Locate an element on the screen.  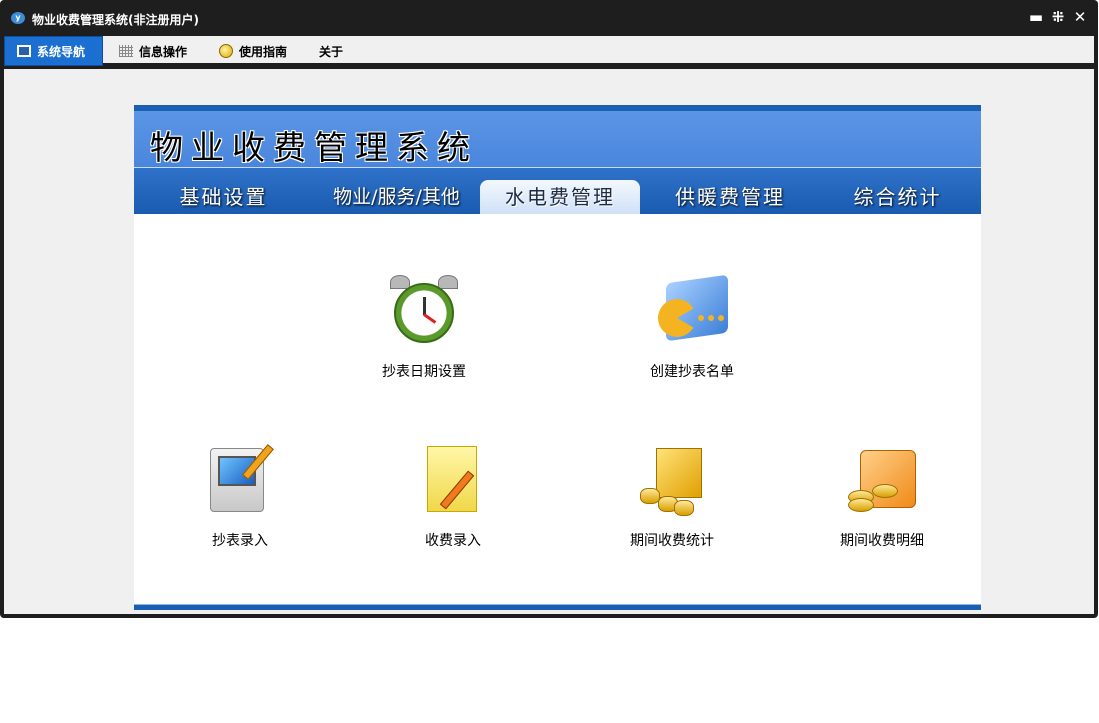
func-meter-entry: 抄表录入 is located at coordinates (240, 497).